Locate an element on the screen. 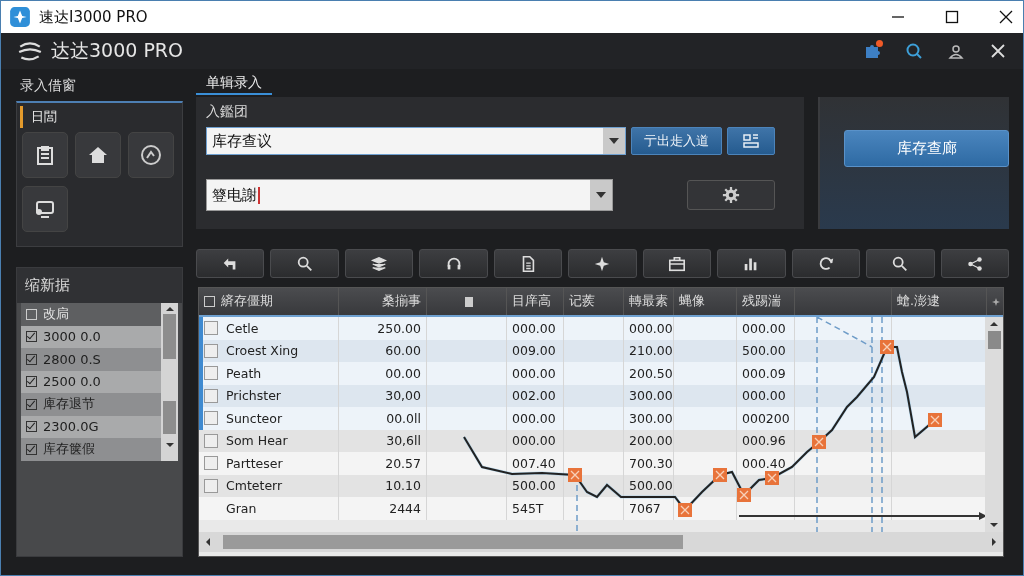  list-item-label: 2300.0G is located at coordinates (71, 427).